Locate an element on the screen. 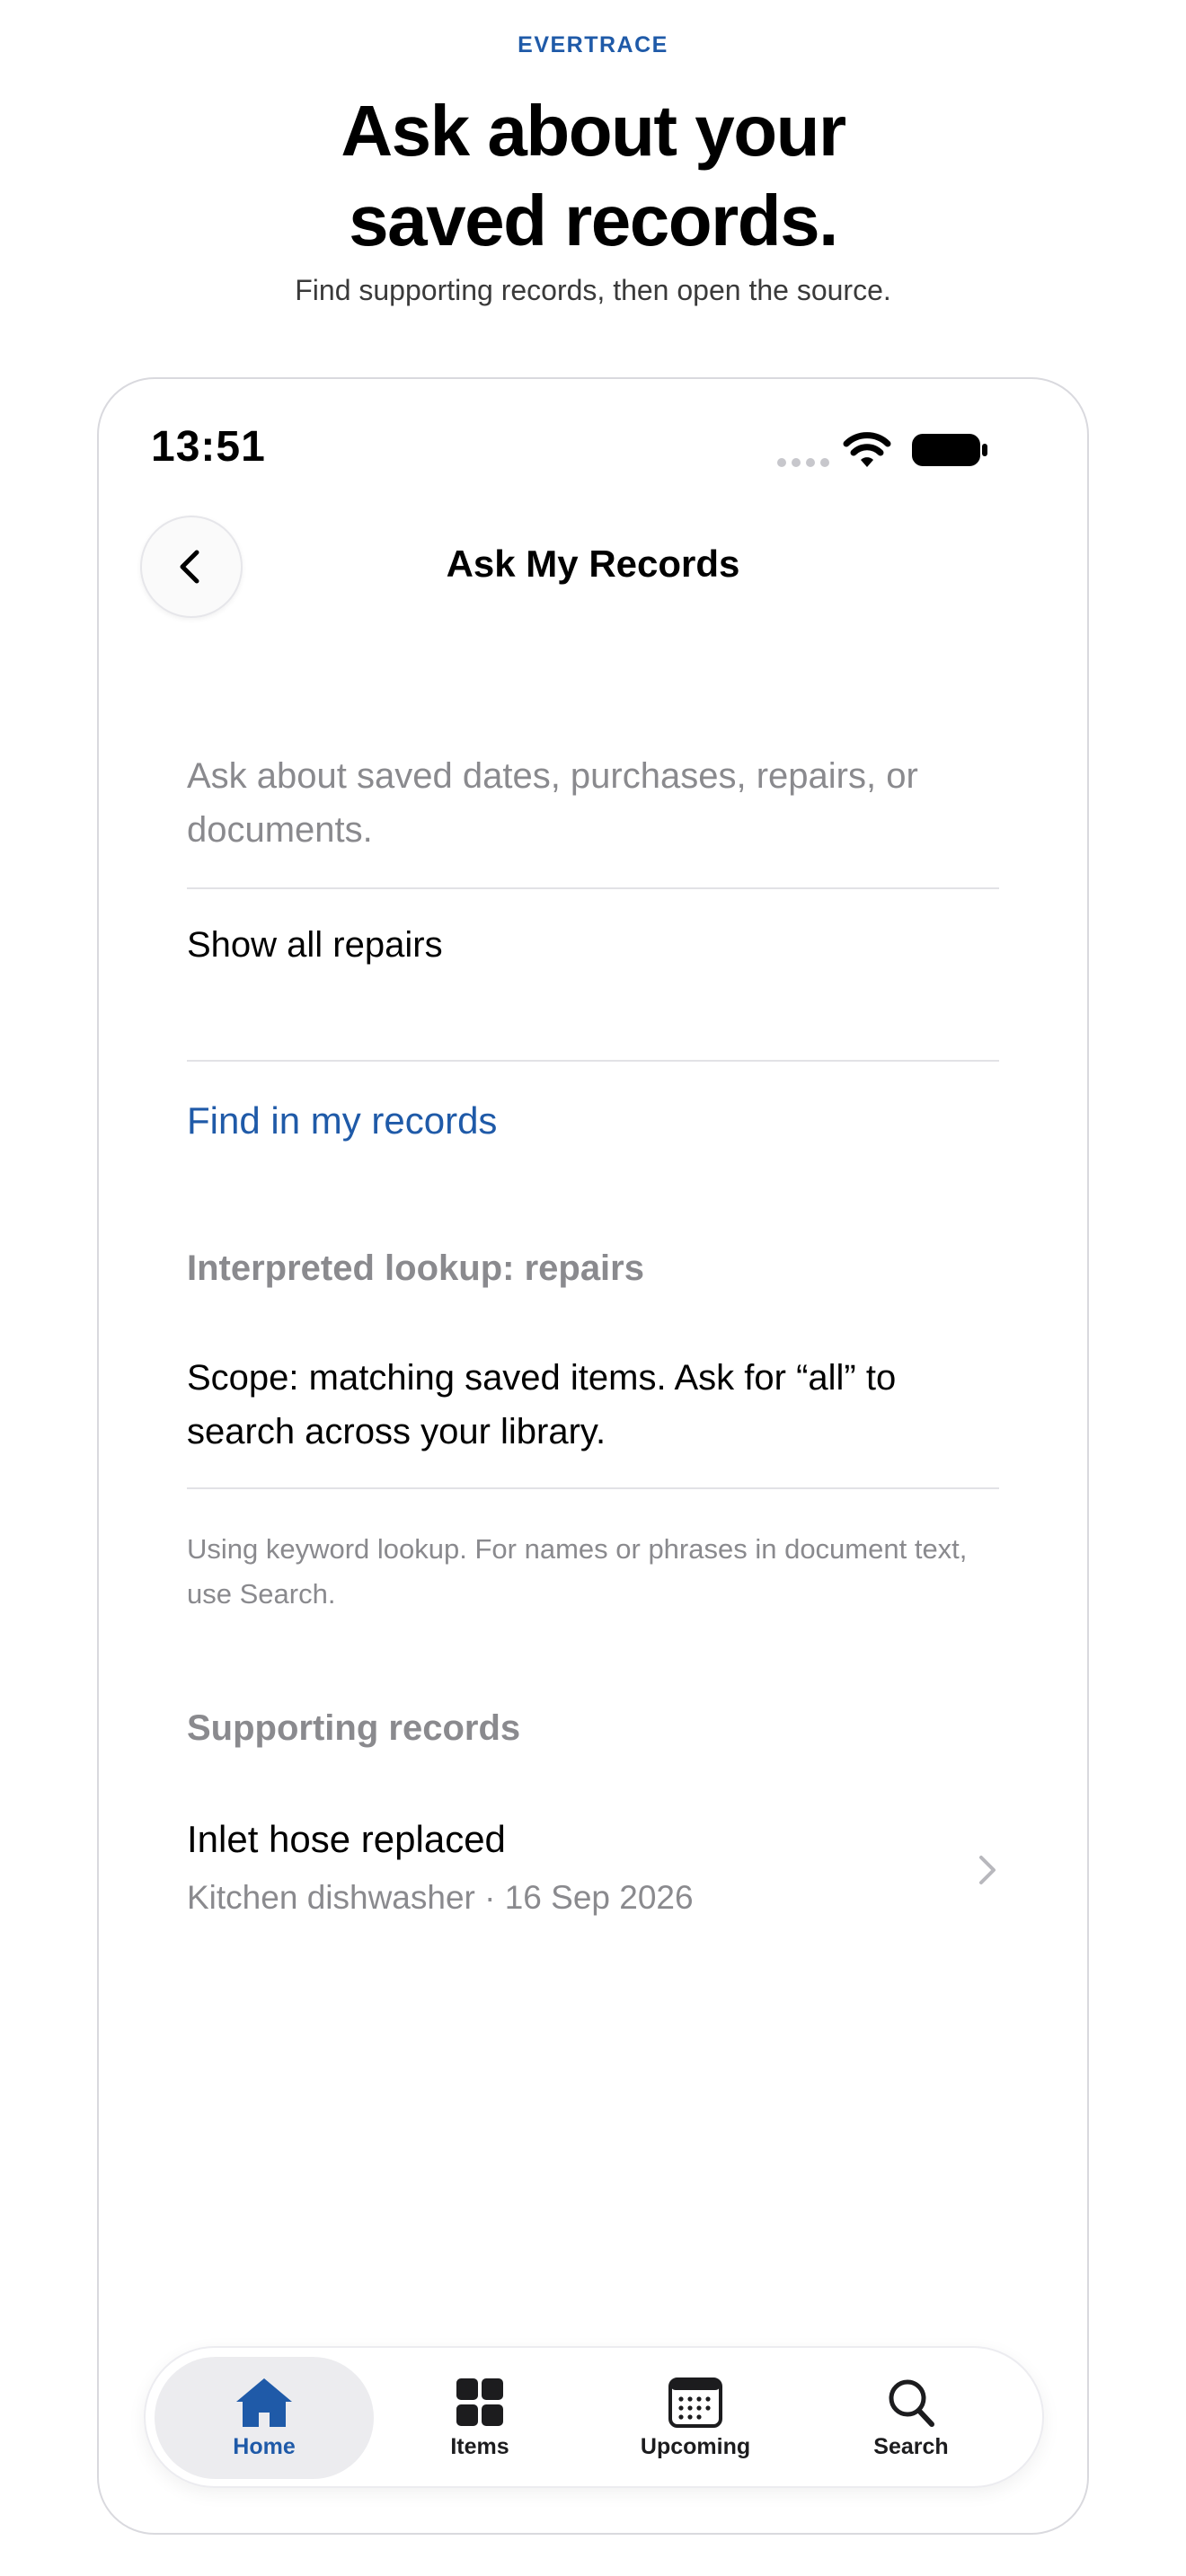 This screenshot has width=1186, height=2576. calendar-icon is located at coordinates (695, 2402).